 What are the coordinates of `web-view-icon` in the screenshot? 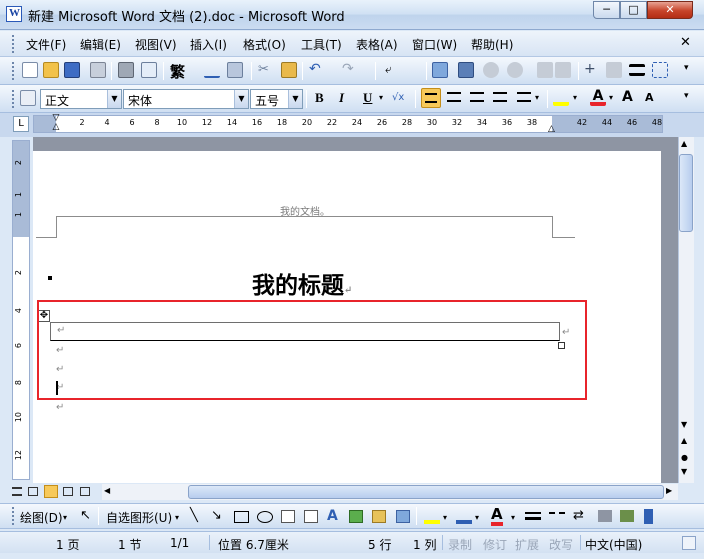 It's located at (33, 491).